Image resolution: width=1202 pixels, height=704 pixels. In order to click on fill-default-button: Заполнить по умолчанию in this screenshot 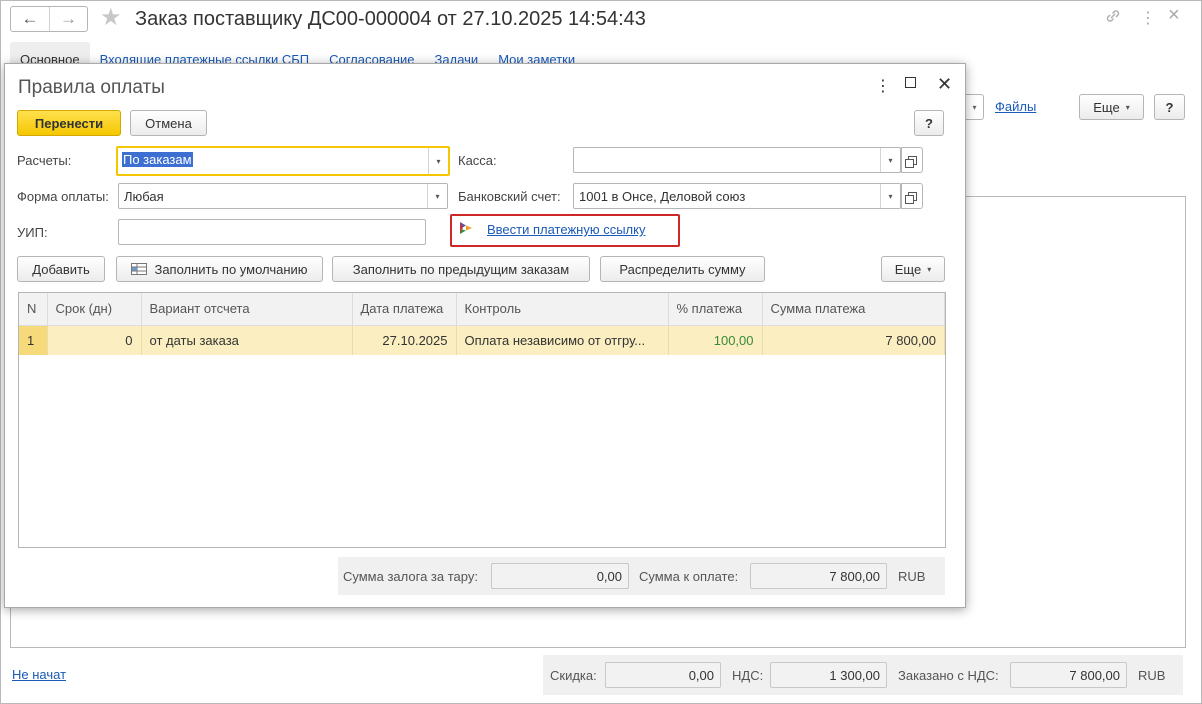, I will do `click(219, 269)`.